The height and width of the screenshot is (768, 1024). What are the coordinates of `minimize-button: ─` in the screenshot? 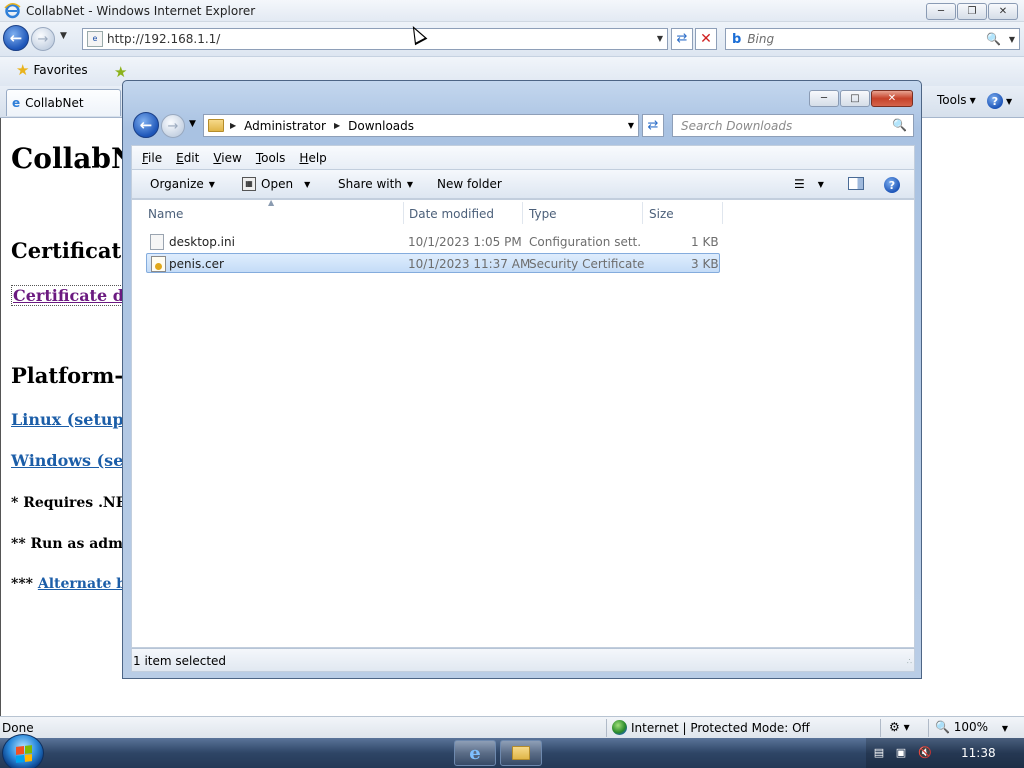 It's located at (941, 11).